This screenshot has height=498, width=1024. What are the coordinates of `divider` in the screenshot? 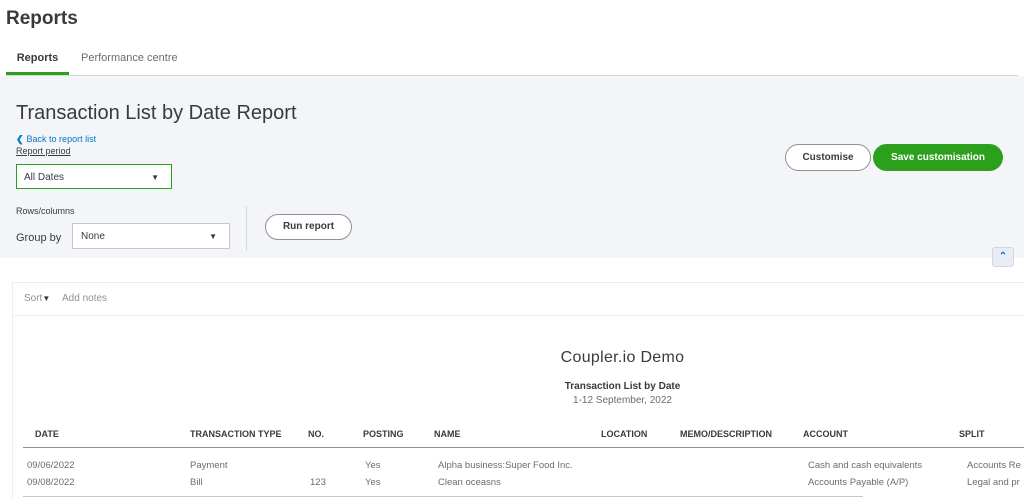 It's located at (246, 228).